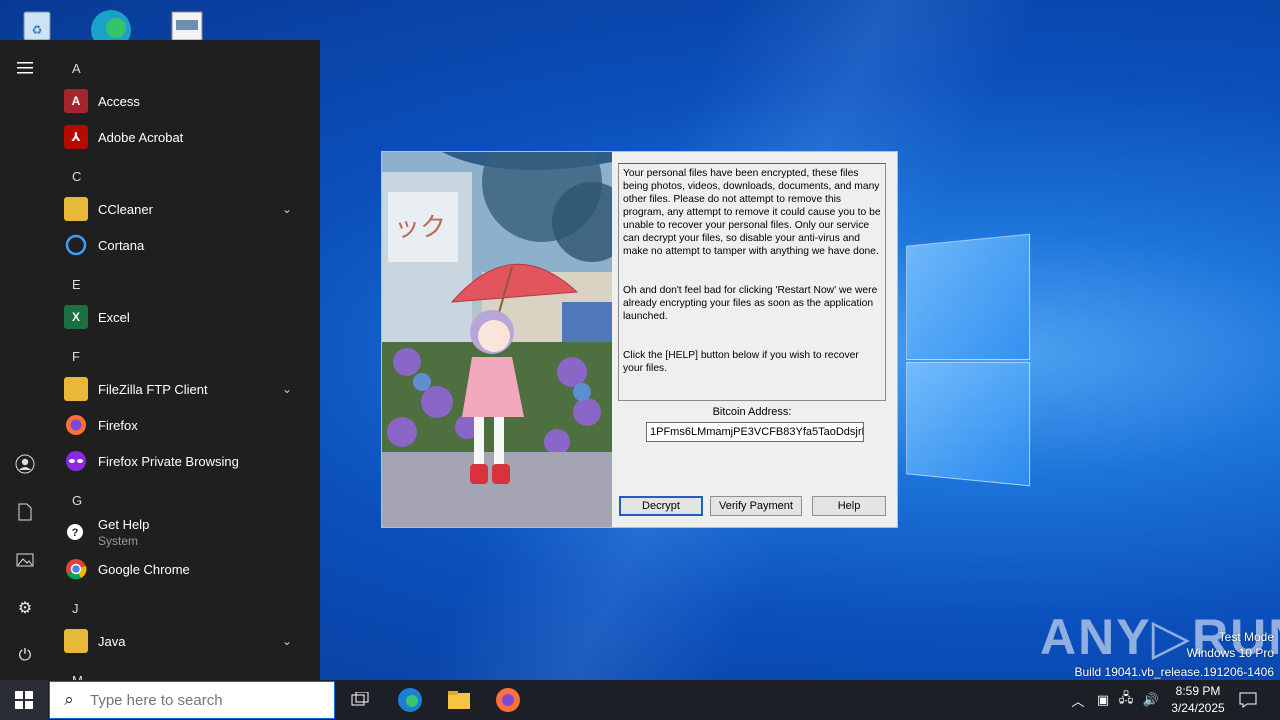 The width and height of the screenshot is (1280, 720). What do you see at coordinates (1230, 653) in the screenshot?
I see `watermark-edition: Windows 10 Pro` at bounding box center [1230, 653].